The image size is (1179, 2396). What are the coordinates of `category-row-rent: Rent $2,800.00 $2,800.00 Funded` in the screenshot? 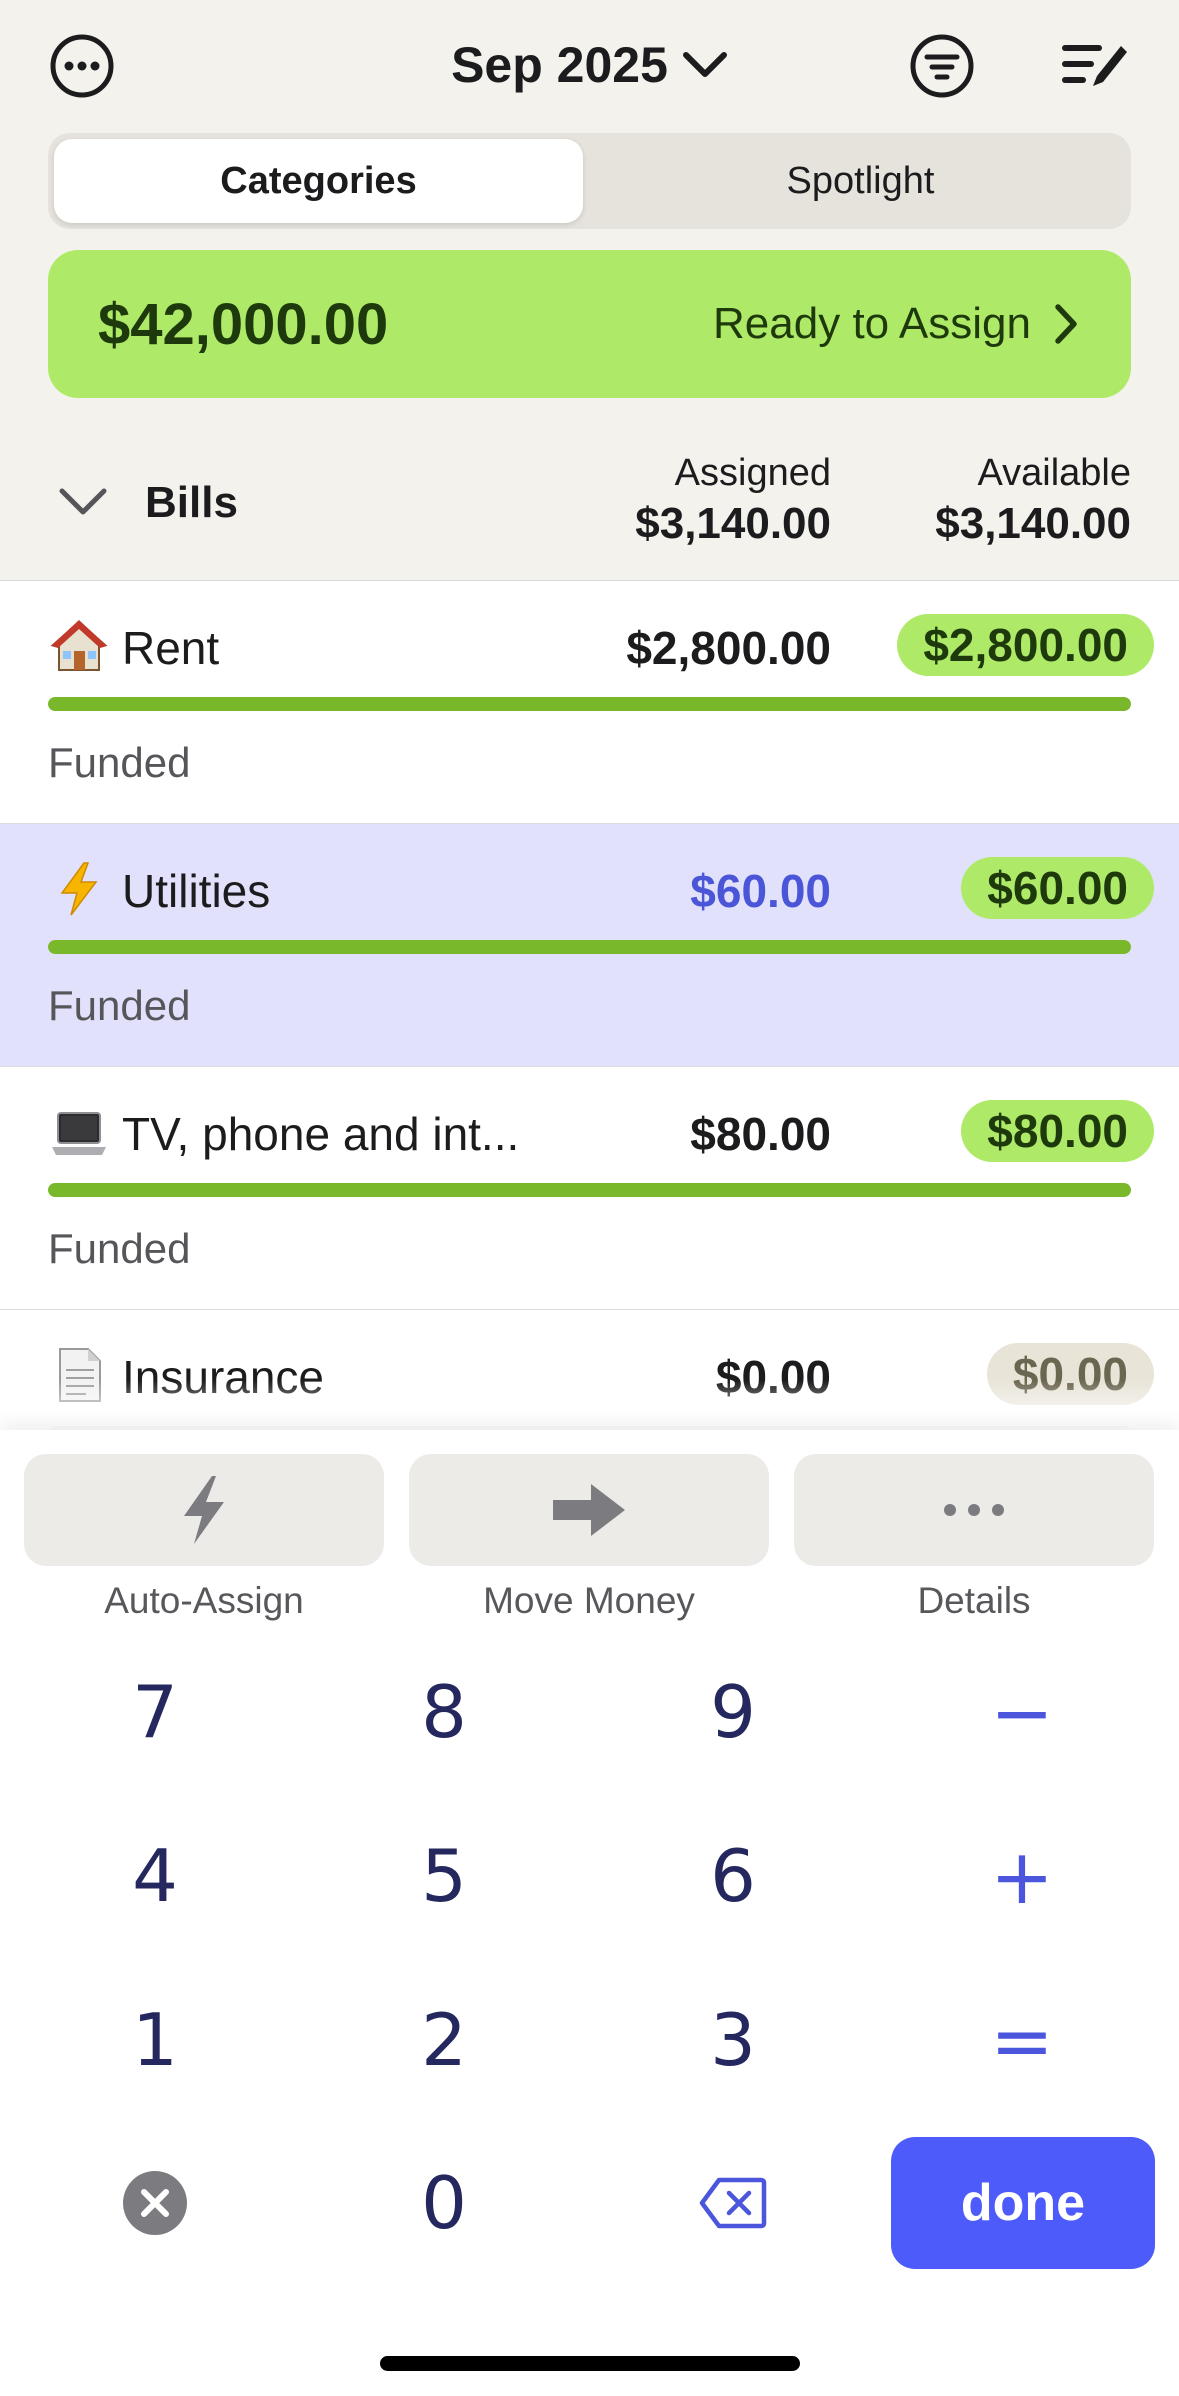 It's located at (589, 702).